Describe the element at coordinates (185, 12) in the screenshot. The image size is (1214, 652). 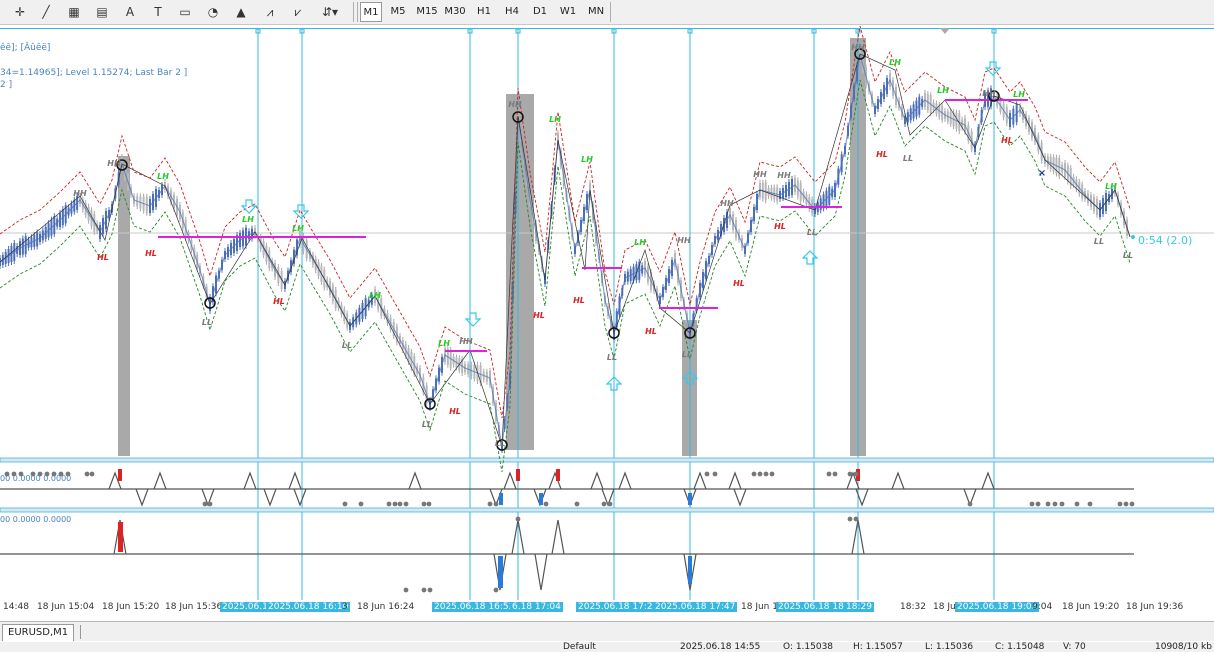
I see `rectangle-icon: ▭` at that location.